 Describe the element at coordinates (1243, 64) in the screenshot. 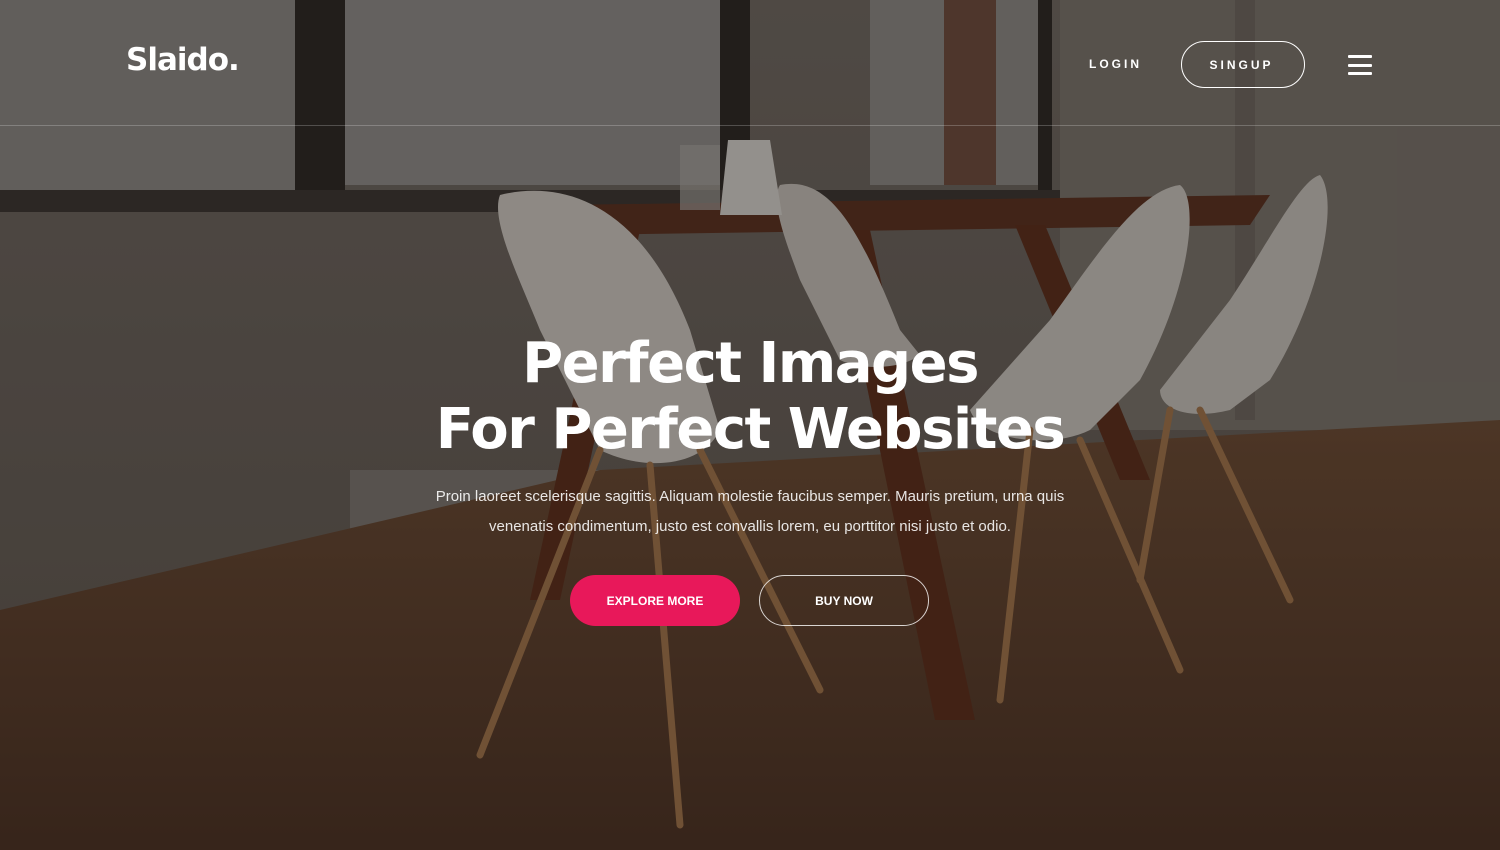

I see `signup-button: SINGUP` at that location.